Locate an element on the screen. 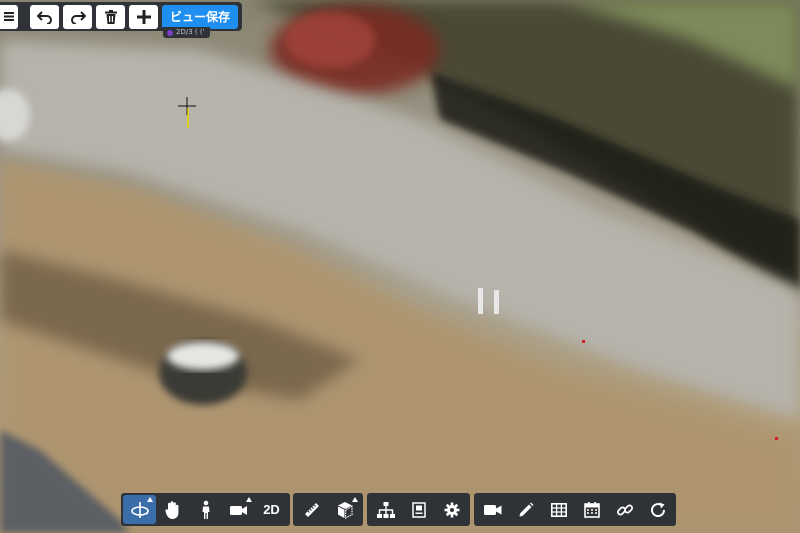 This screenshot has height=533, width=800. trash-icon is located at coordinates (110, 16).